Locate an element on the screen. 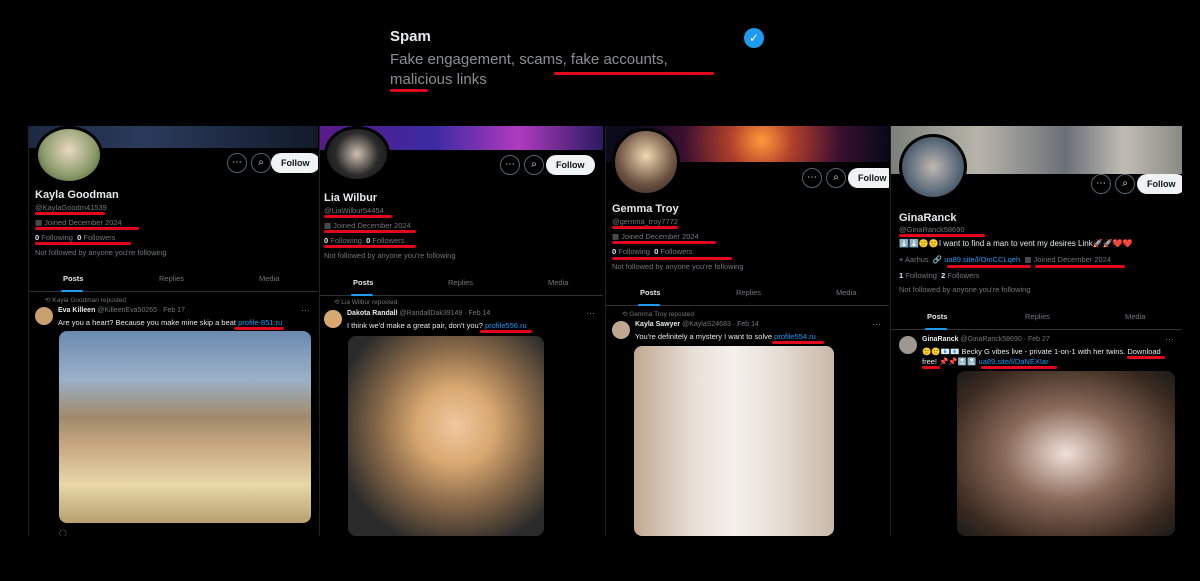  post-author: Eva Killeen is located at coordinates (76, 310).